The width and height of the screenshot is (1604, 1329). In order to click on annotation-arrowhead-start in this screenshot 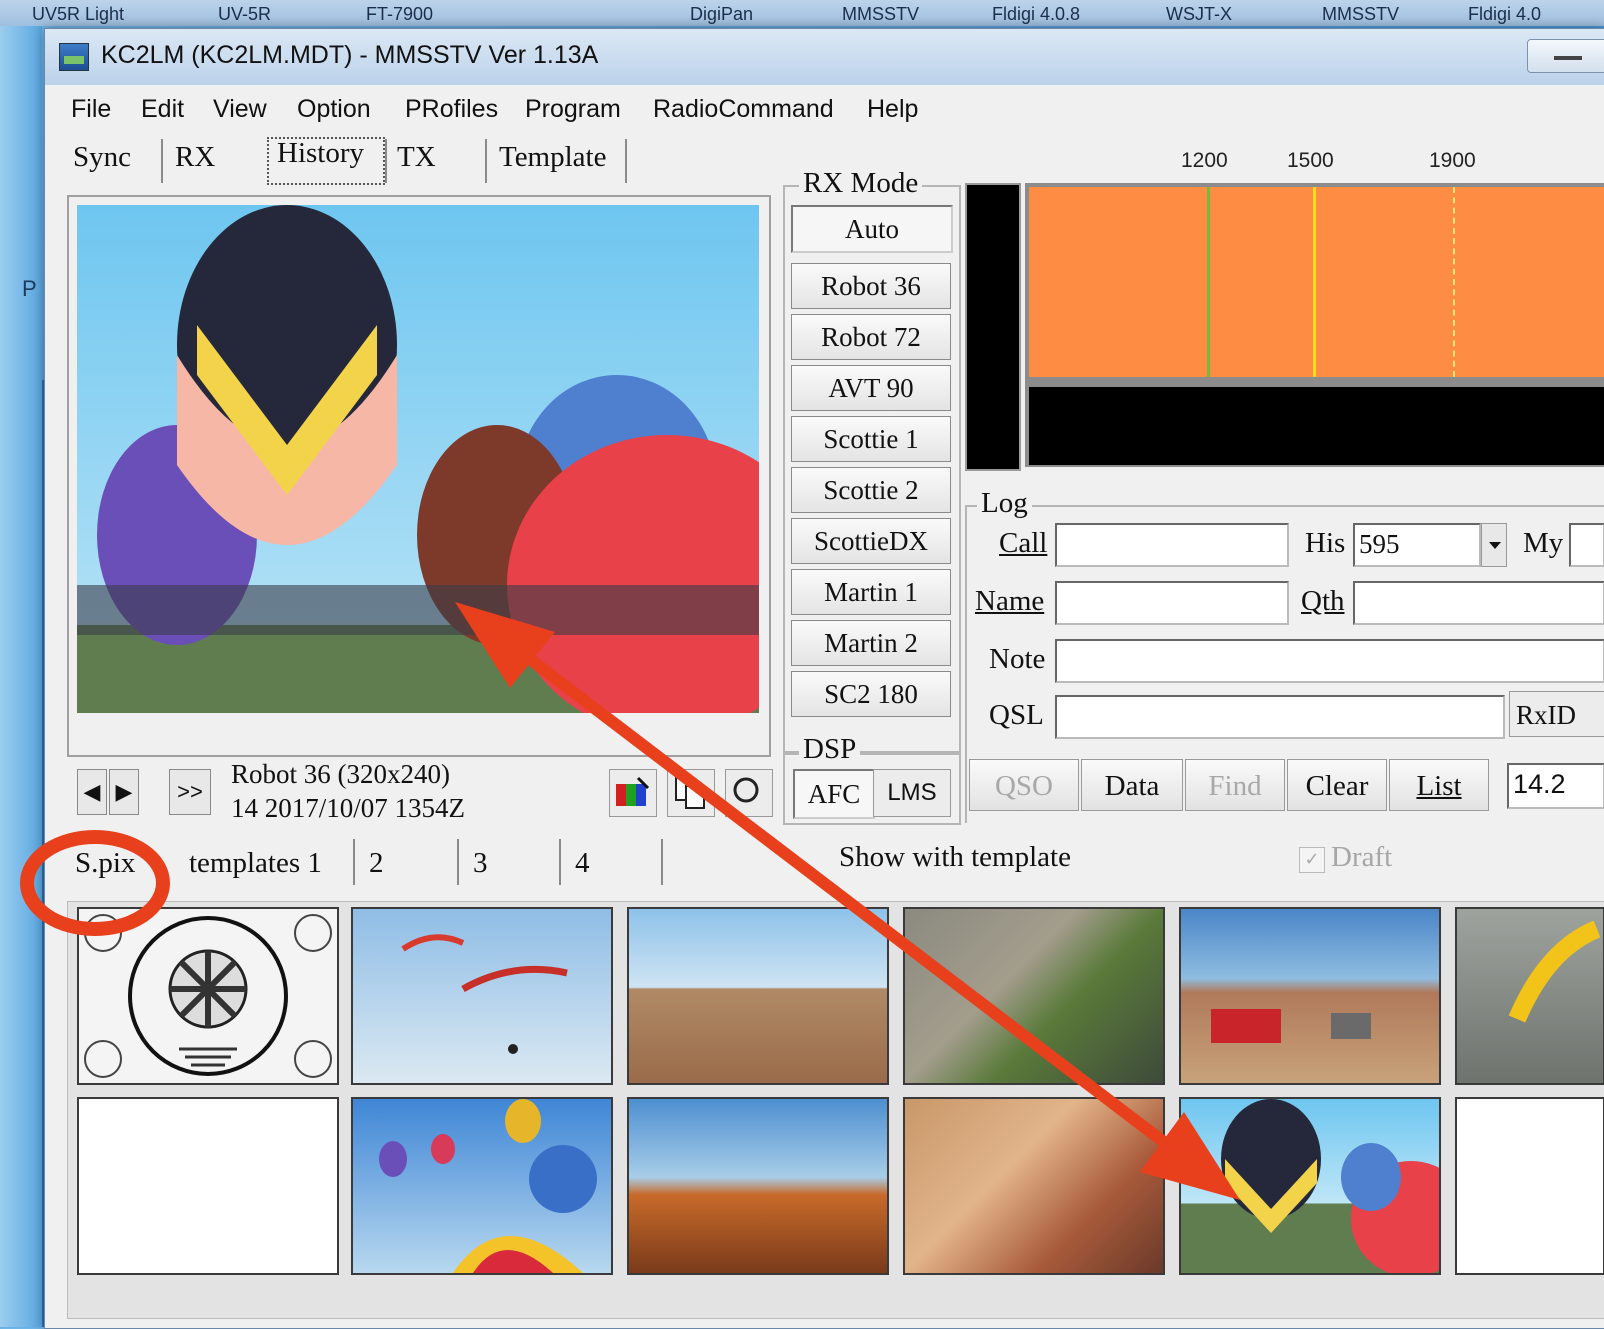, I will do `click(505, 645)`.